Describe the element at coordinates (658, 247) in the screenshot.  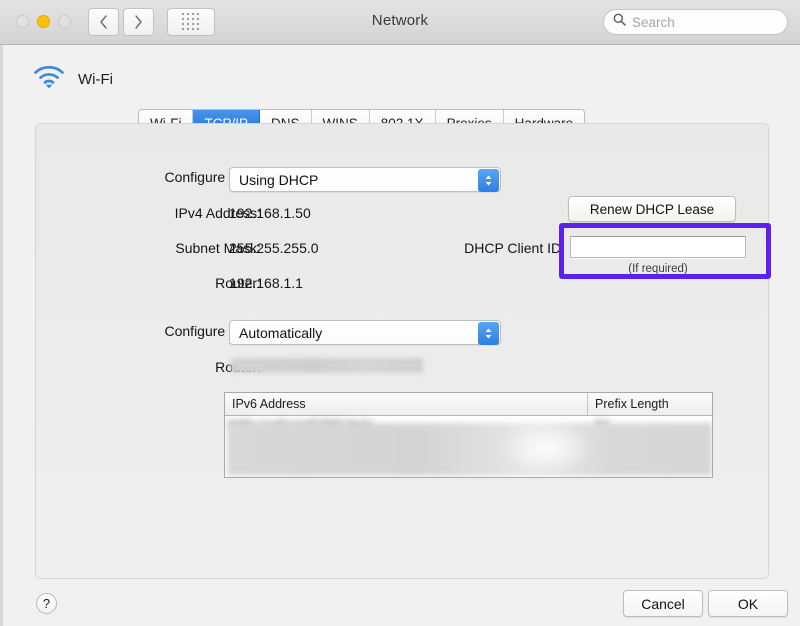
I see `dhcp-client-id-input` at that location.